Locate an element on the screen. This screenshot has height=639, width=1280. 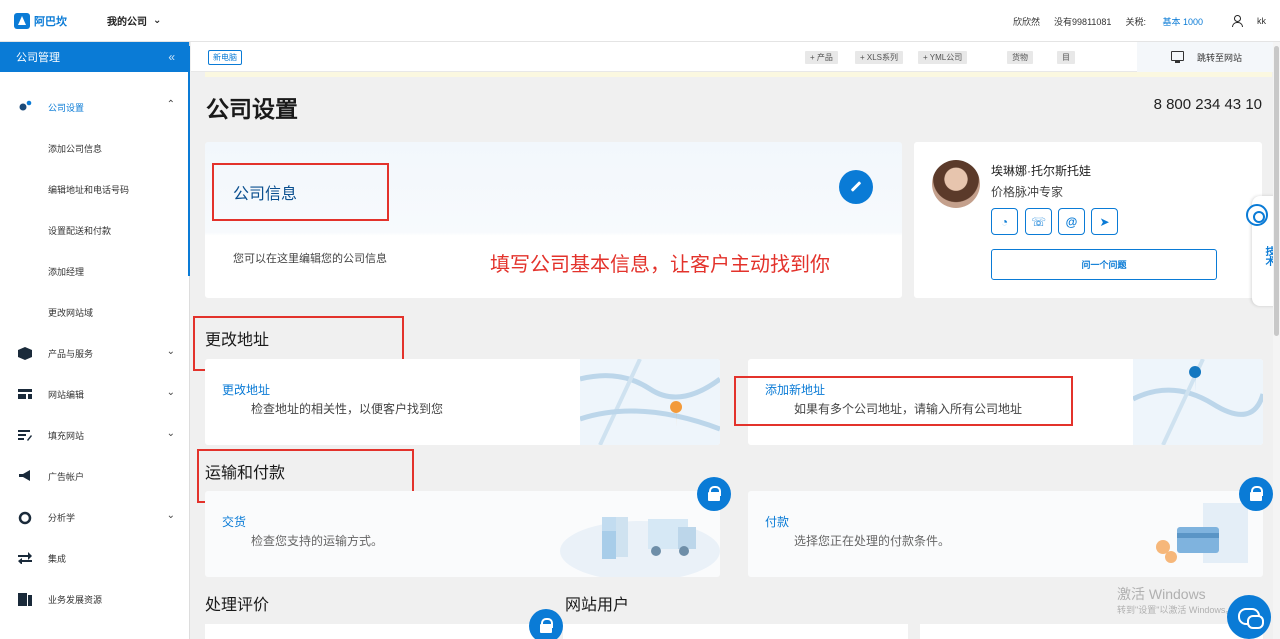
sidebar-item-site-editor: 网站编辑 ⌄ is located at coordinates (94, 394).